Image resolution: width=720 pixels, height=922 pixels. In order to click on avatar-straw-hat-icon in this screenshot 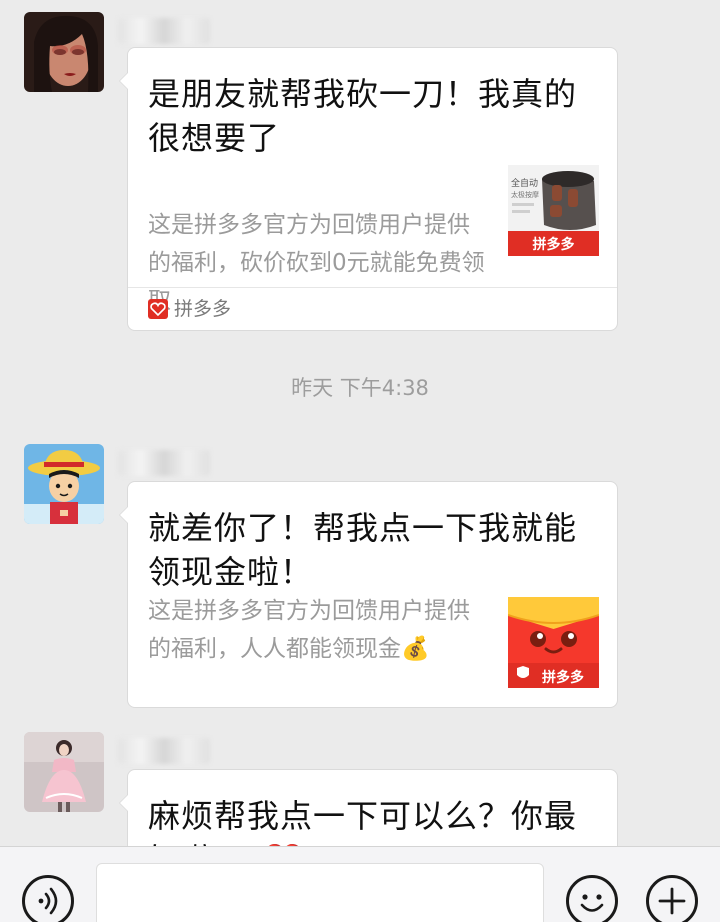, I will do `click(64, 484)`.